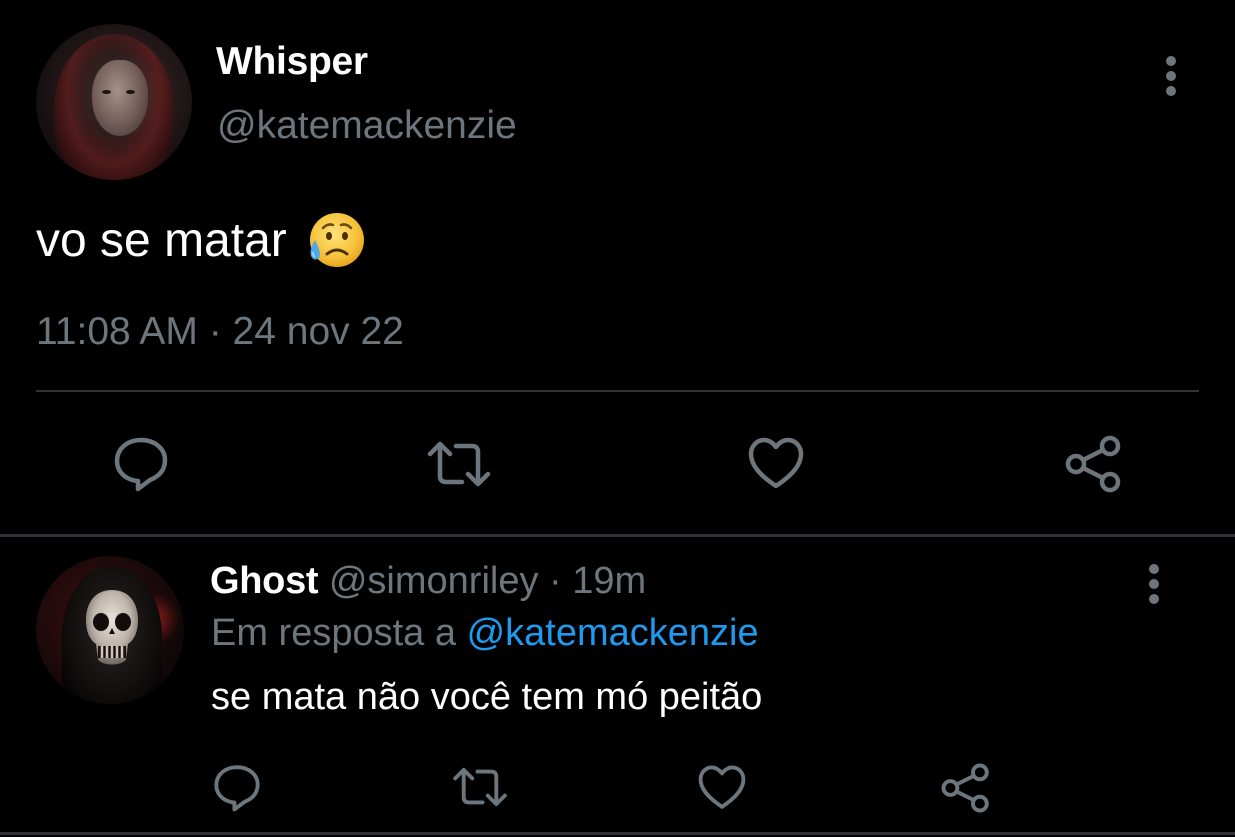 Image resolution: width=1235 pixels, height=837 pixels. Describe the element at coordinates (292, 62) in the screenshot. I see `author-display-name: Whisper` at that location.